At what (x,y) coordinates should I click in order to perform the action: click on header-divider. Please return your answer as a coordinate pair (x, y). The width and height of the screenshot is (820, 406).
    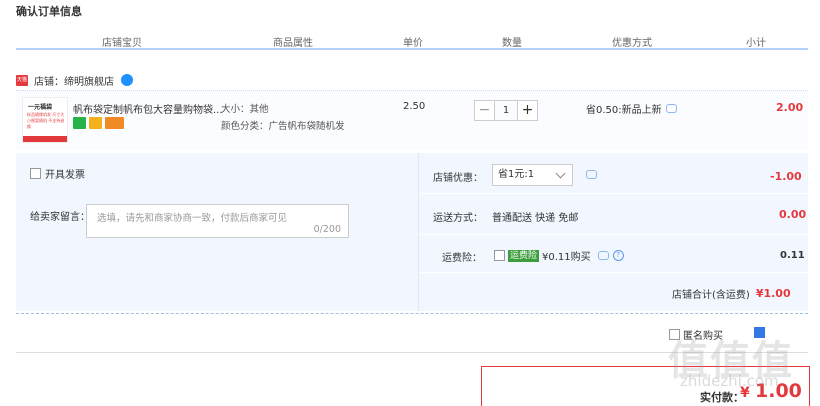
    Looking at the image, I should click on (412, 49).